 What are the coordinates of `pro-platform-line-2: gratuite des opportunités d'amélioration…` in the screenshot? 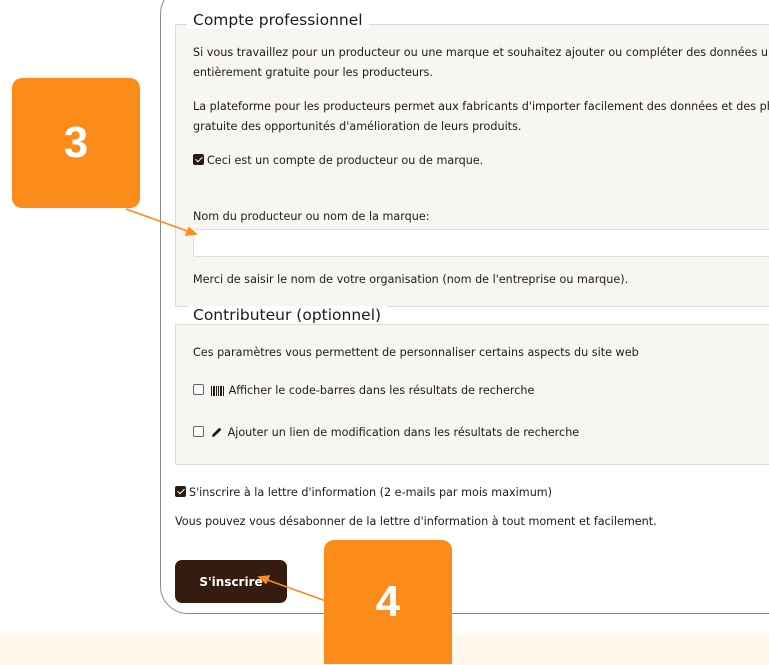 It's located at (357, 126).